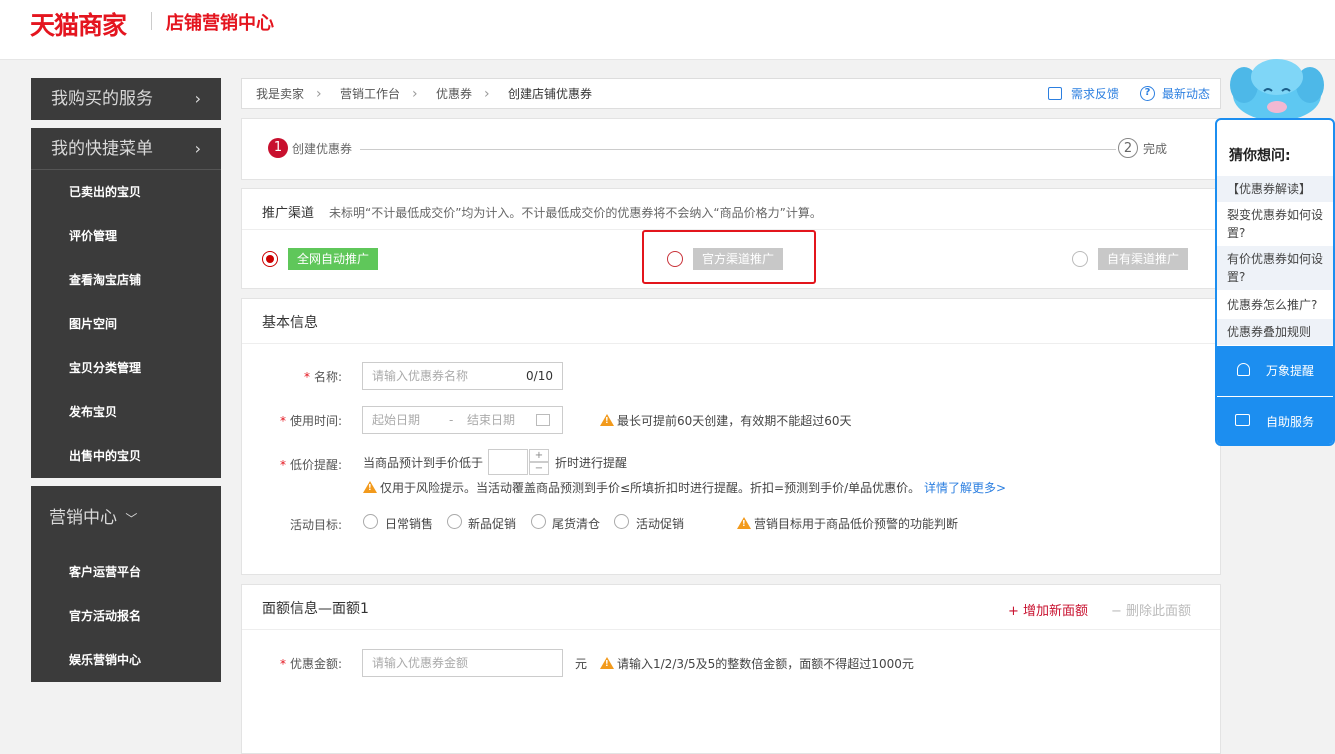 The height and width of the screenshot is (754, 1335). What do you see at coordinates (151, 21) in the screenshot?
I see `logo-divider` at bounding box center [151, 21].